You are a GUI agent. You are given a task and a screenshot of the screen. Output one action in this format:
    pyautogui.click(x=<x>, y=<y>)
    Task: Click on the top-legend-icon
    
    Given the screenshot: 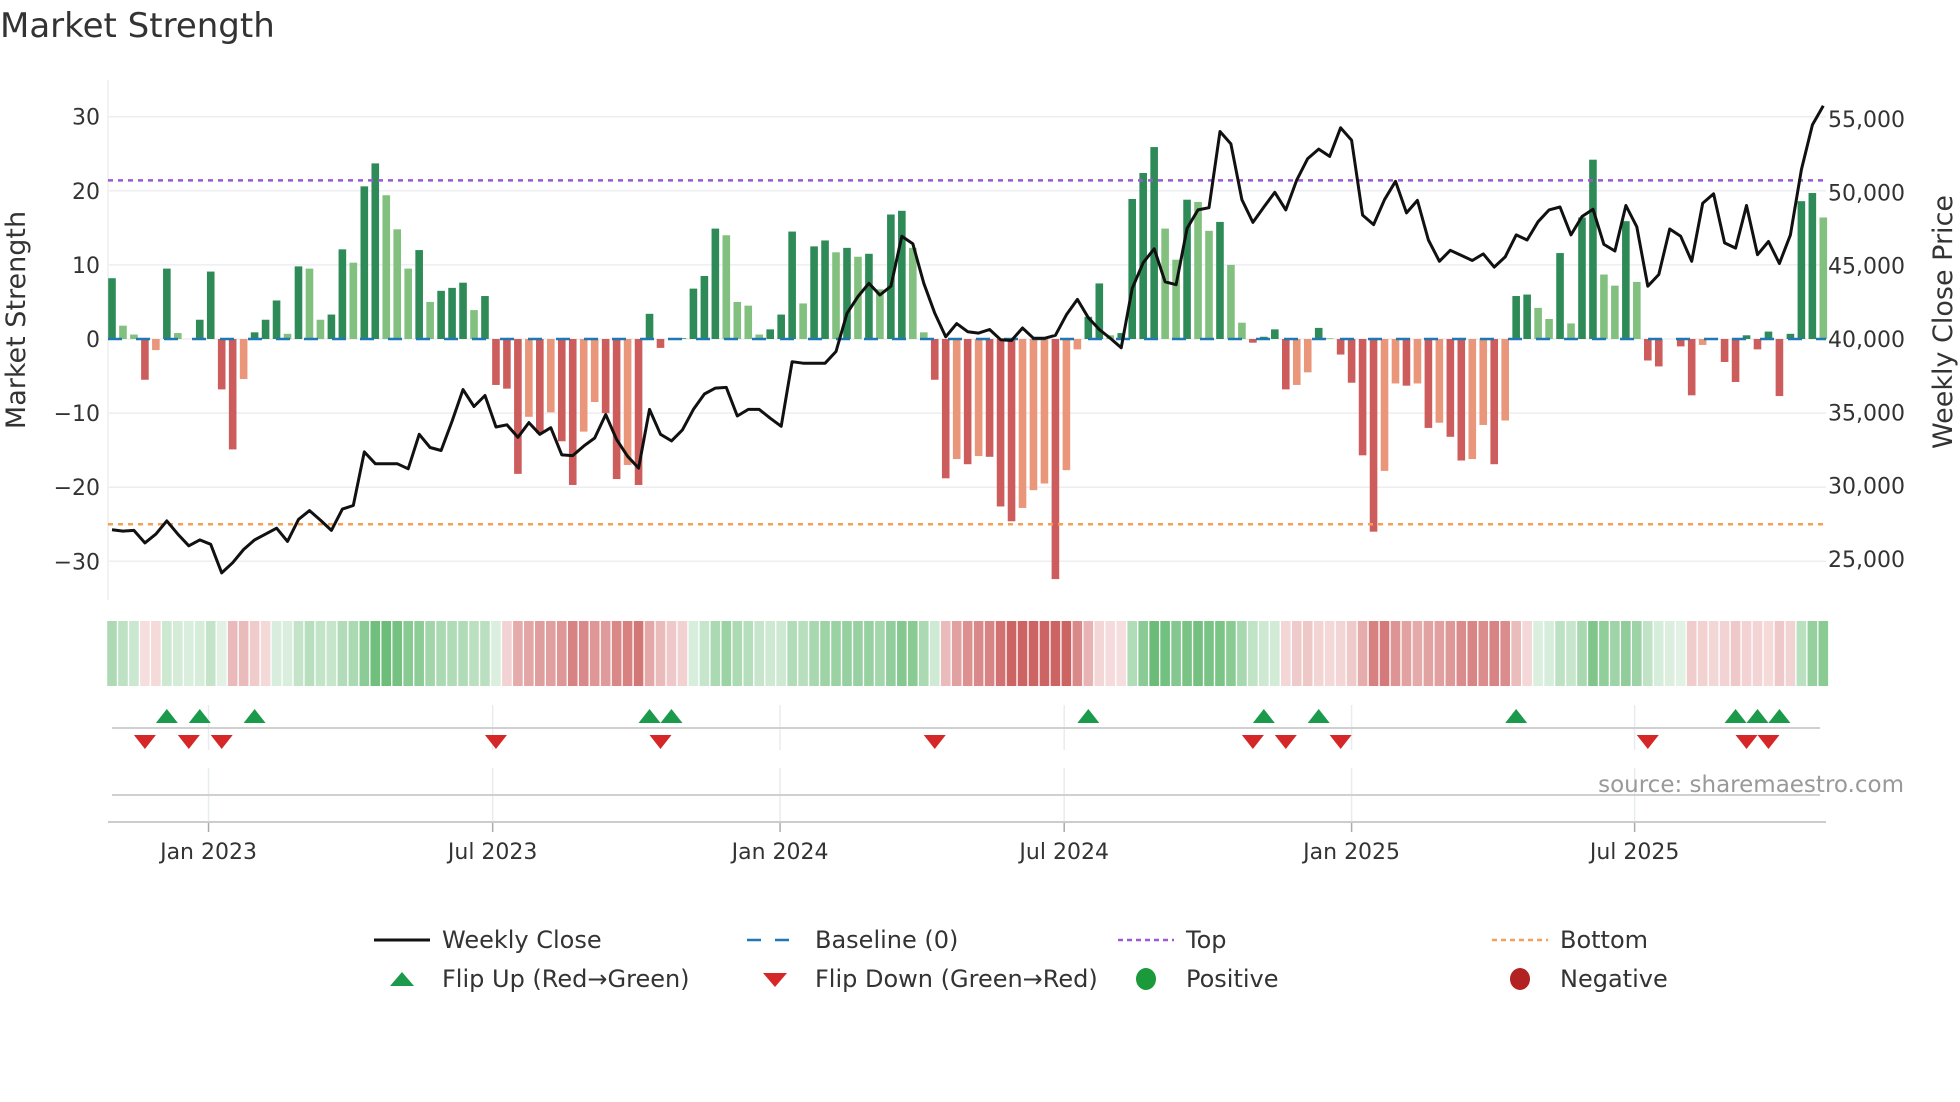 What is the action you would take?
    pyautogui.click(x=1146, y=940)
    